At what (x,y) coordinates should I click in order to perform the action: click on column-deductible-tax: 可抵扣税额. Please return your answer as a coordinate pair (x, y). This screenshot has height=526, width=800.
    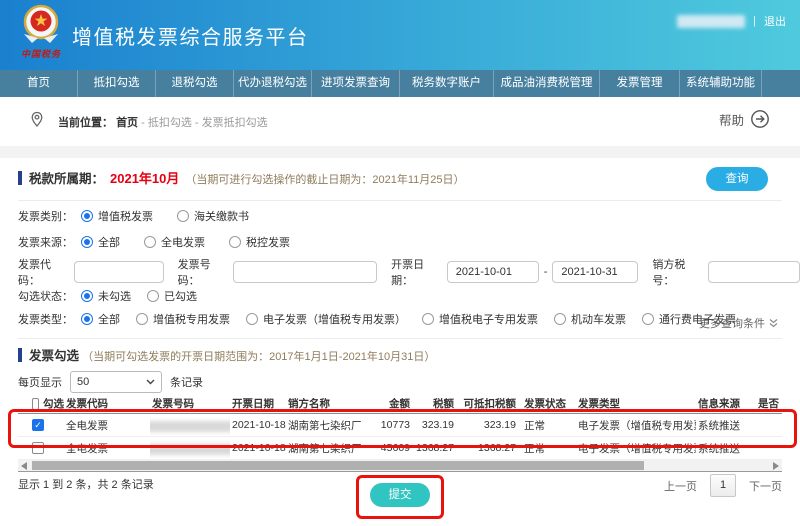
    Looking at the image, I should click on (490, 404).